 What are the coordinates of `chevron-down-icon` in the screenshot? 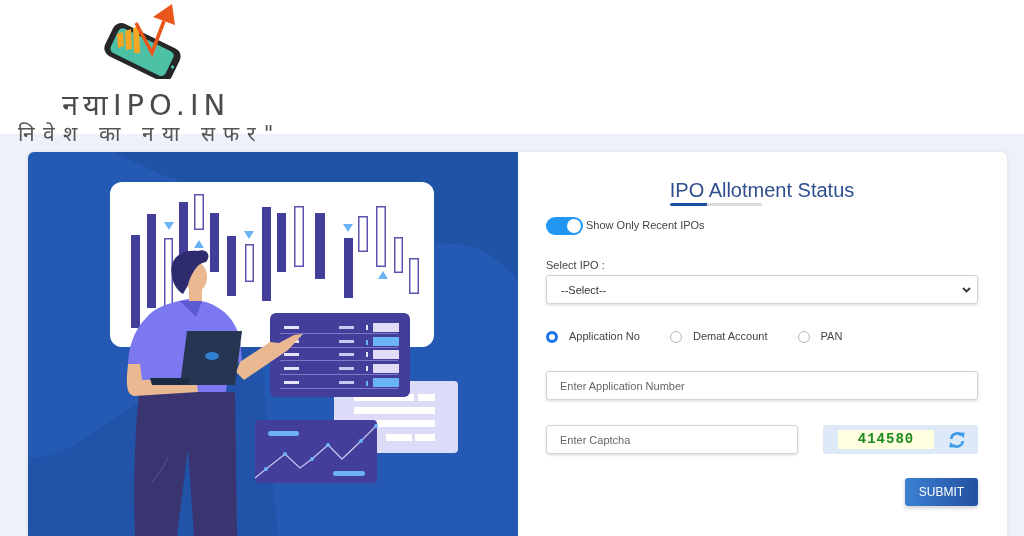 It's located at (966, 289).